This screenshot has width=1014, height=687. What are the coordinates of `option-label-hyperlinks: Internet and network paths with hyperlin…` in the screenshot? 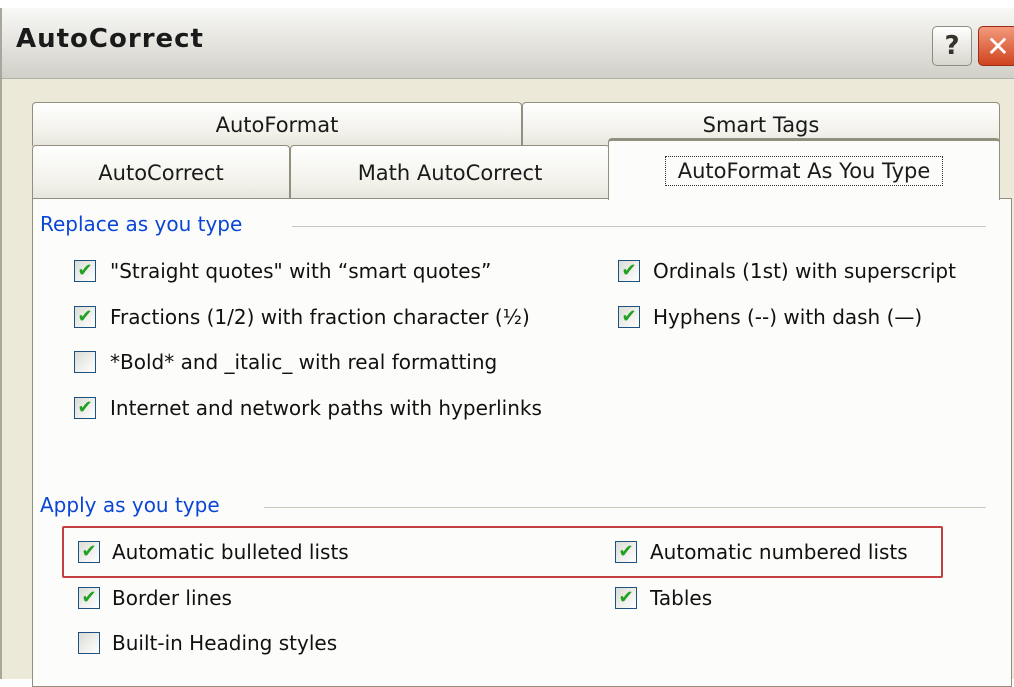 It's located at (326, 408).